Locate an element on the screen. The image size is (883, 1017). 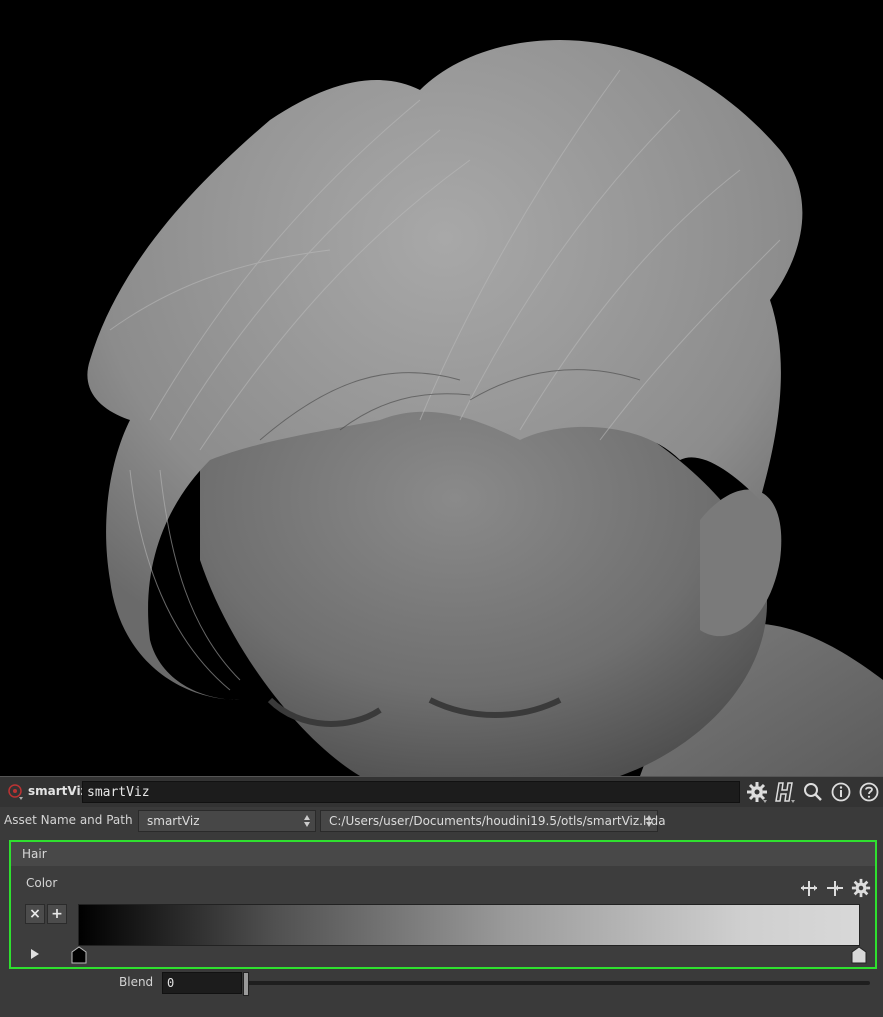
asset-name-value: smartViz is located at coordinates (173, 821).